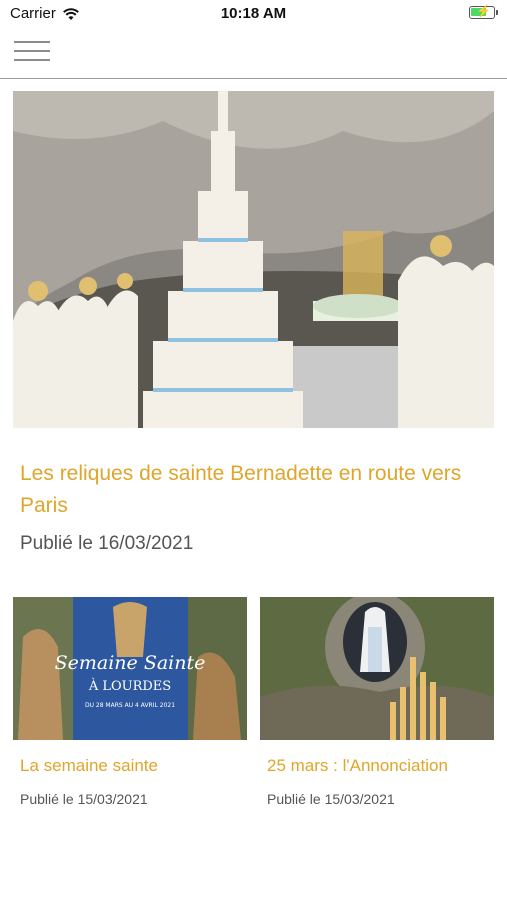 This screenshot has height=900, width=507. I want to click on card-image-dates: DU 28 MARS AU 4 AVRIL 2021, so click(130, 705).